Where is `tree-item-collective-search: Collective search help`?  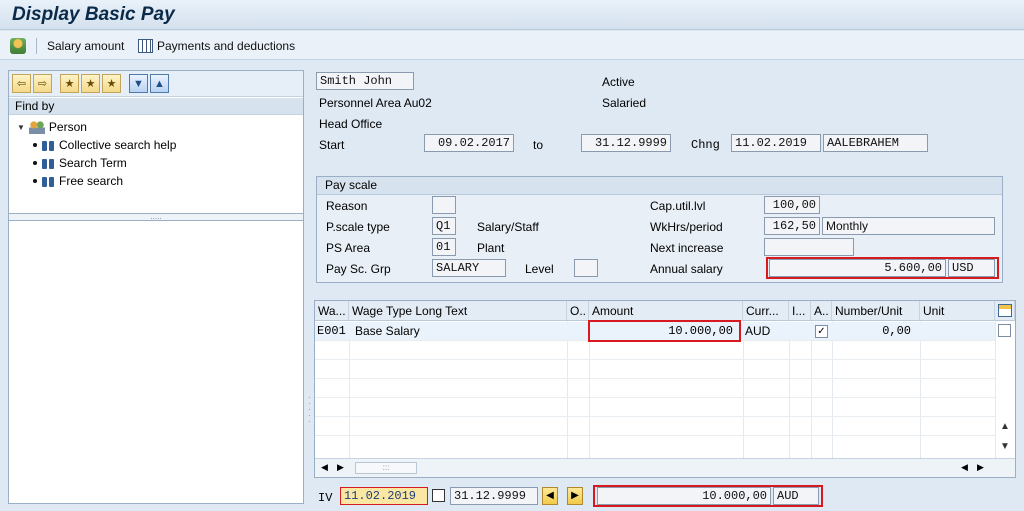 tree-item-collective-search: Collective search help is located at coordinates (104, 145).